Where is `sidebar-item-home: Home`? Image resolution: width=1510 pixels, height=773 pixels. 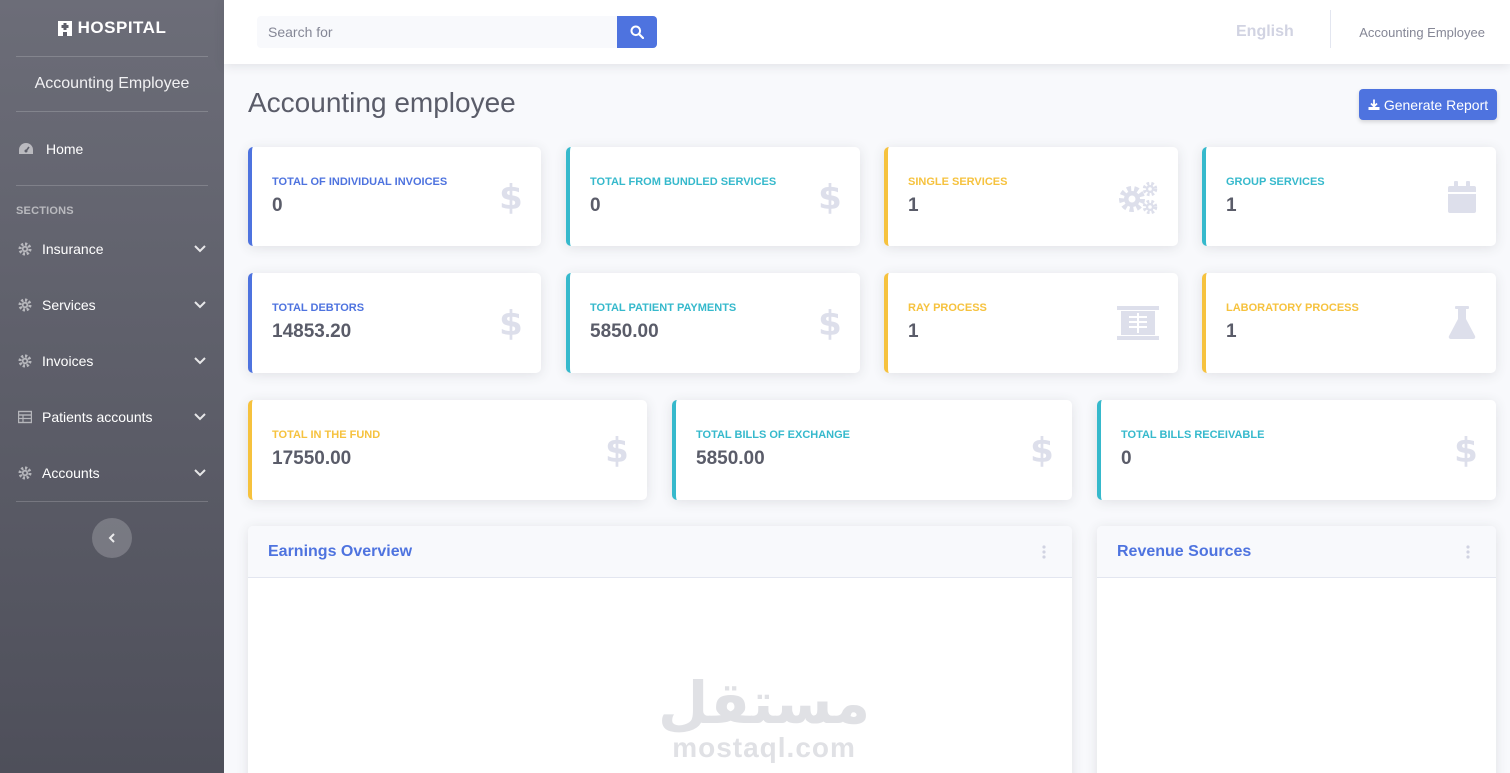 sidebar-item-home: Home is located at coordinates (112, 148).